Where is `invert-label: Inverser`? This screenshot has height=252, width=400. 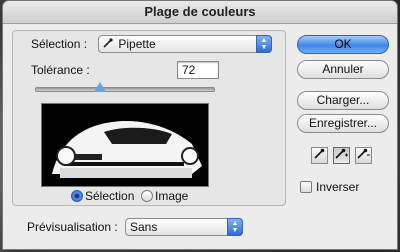 invert-label: Inverser is located at coordinates (338, 187).